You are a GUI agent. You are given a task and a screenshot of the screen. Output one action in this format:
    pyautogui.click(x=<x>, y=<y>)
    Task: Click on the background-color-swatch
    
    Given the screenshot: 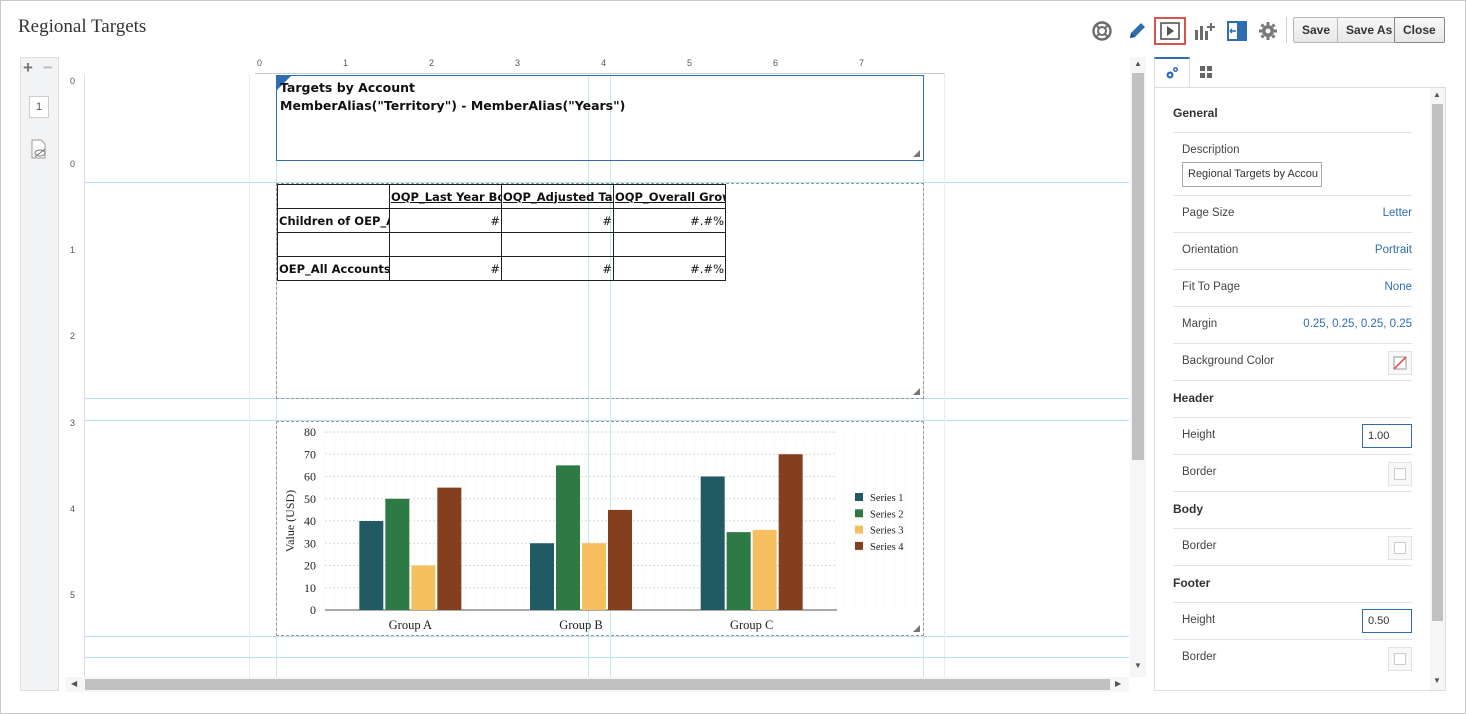 What is the action you would take?
    pyautogui.click(x=1400, y=363)
    